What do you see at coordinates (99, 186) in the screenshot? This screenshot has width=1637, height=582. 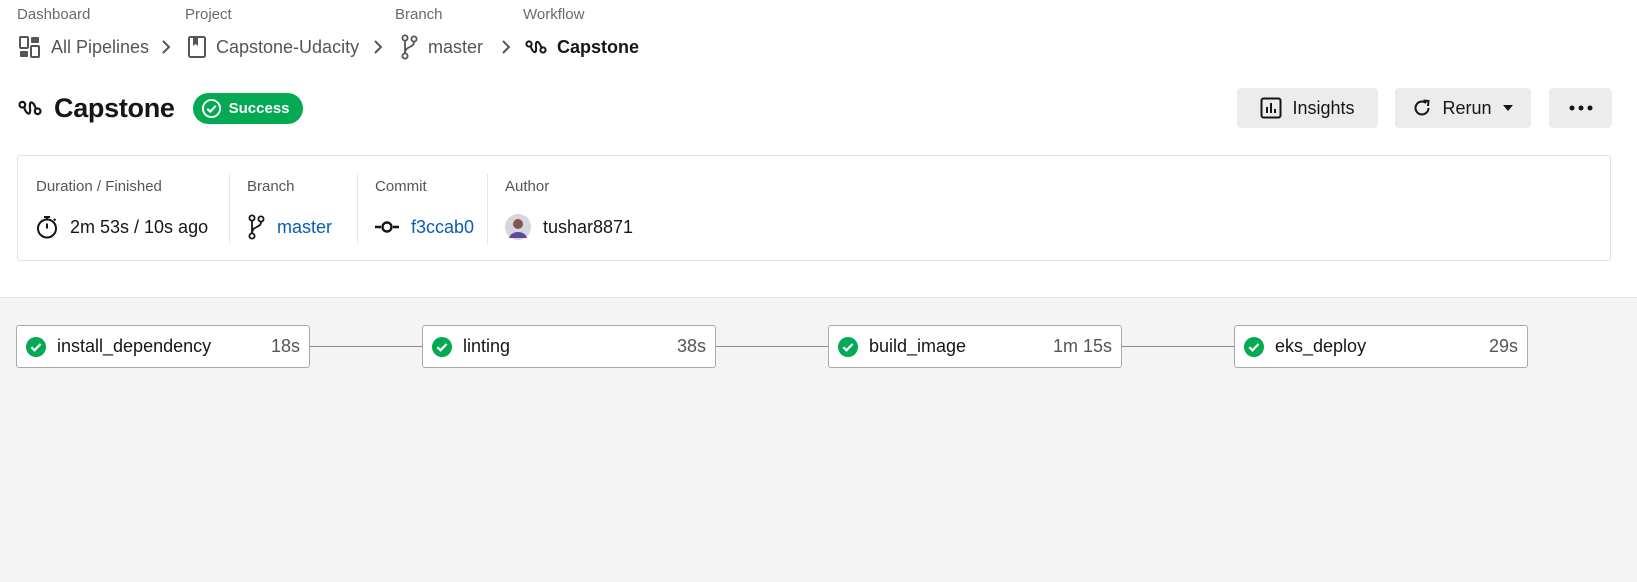 I see `duration-caption: Duration / Finished` at bounding box center [99, 186].